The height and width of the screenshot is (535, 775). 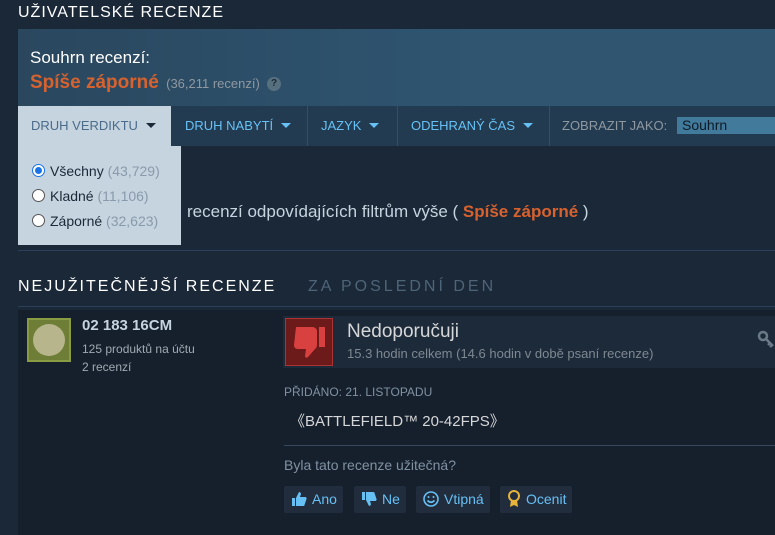 I want to click on smiley-icon, so click(x=431, y=499).